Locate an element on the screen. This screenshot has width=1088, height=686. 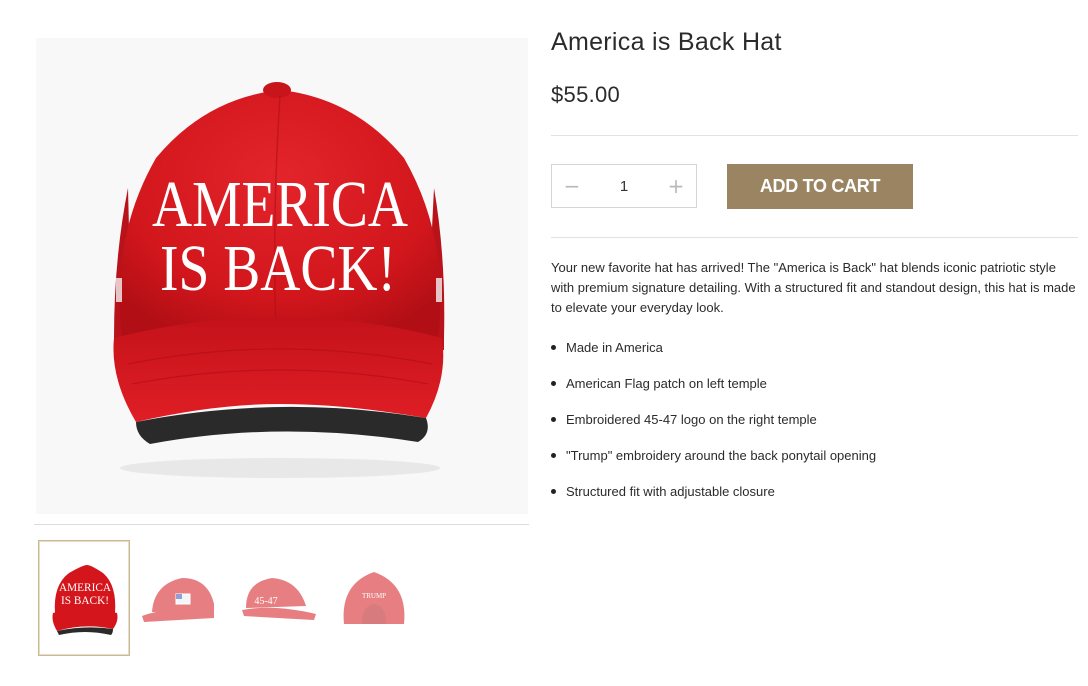
divider-top is located at coordinates (814, 135).